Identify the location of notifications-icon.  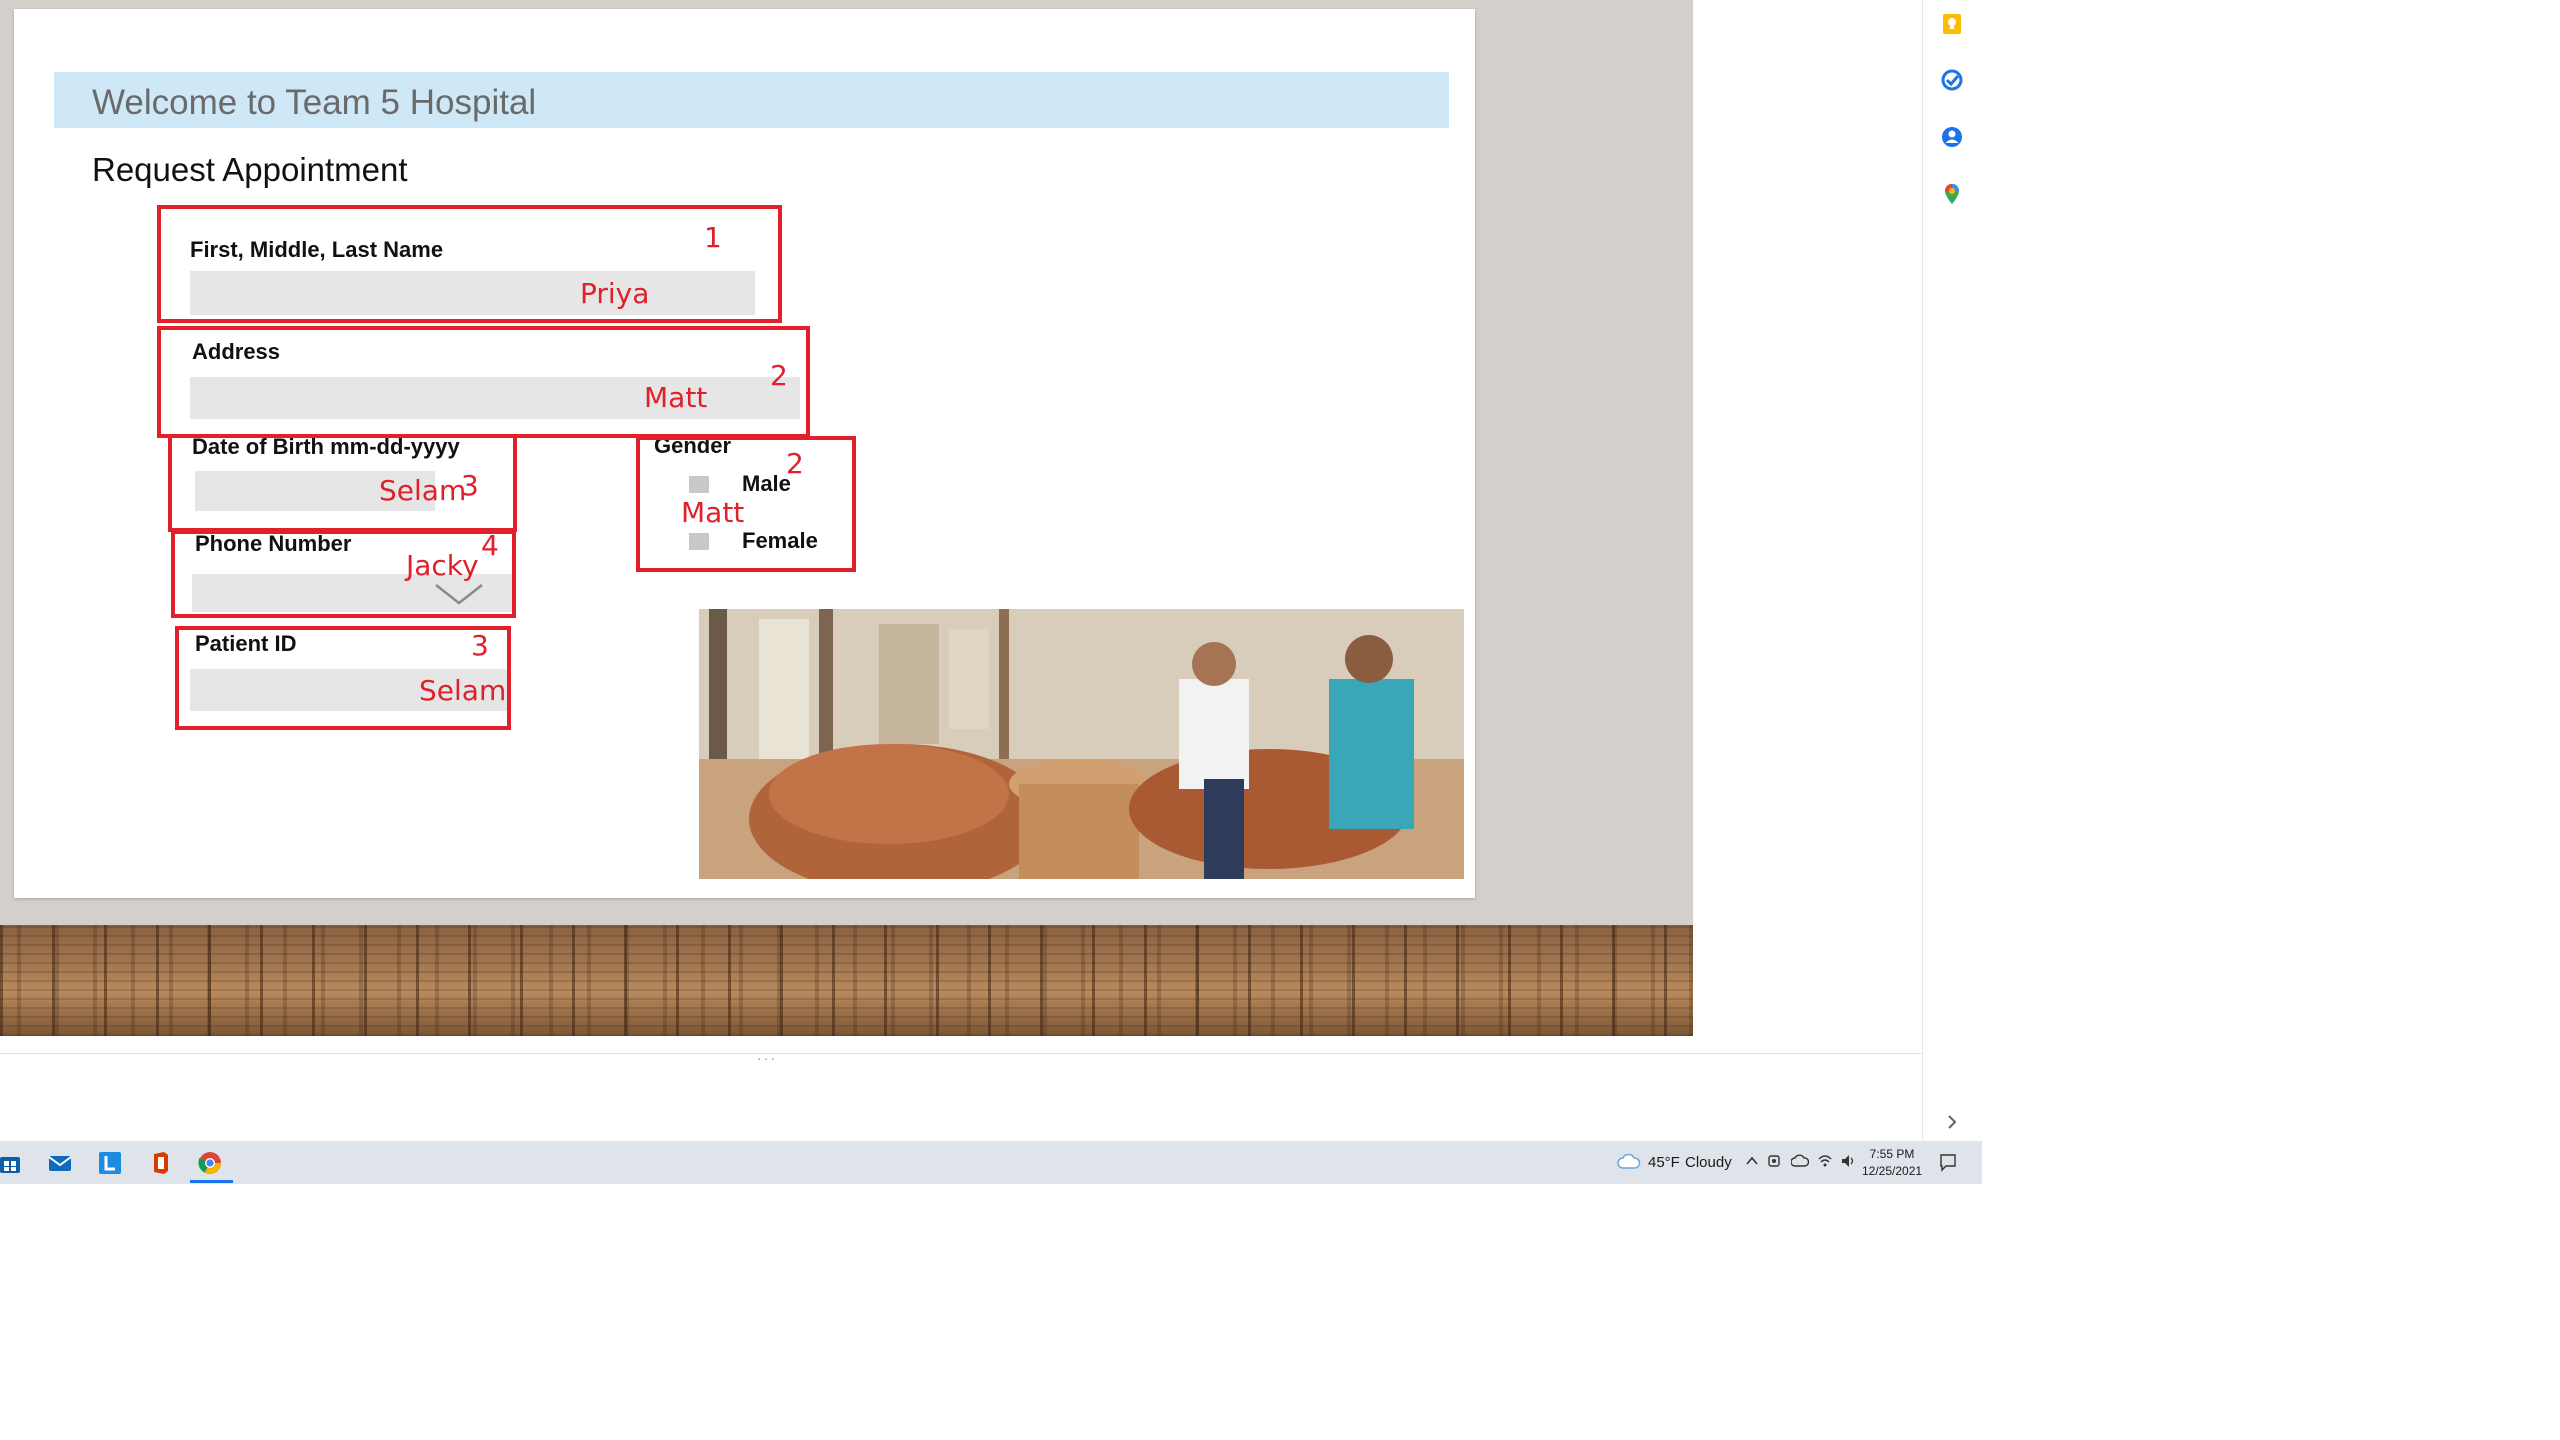
(1948, 1162).